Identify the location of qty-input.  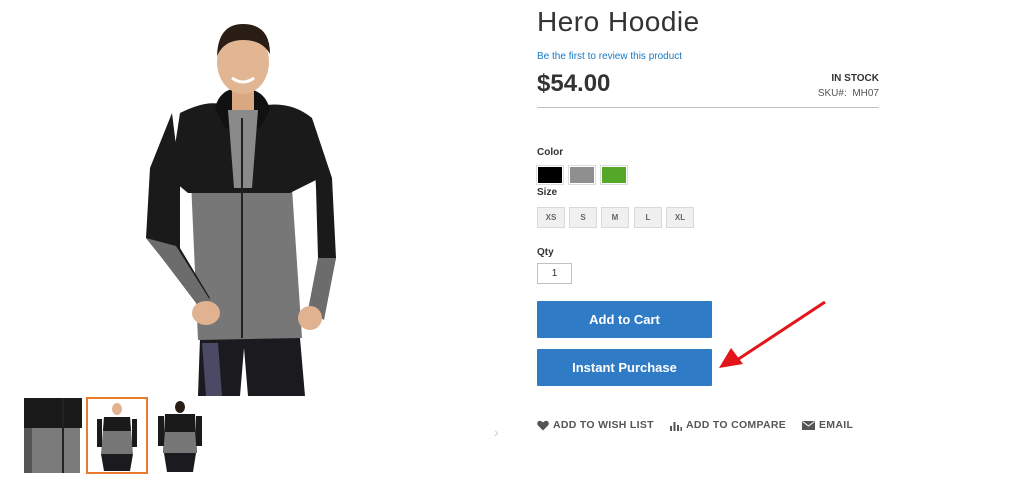
(554, 273).